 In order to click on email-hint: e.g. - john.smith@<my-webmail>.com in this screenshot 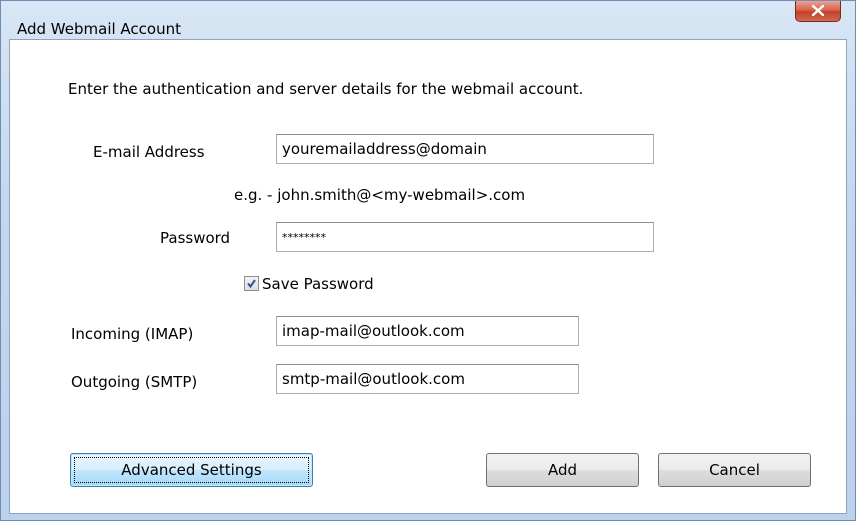, I will do `click(380, 195)`.